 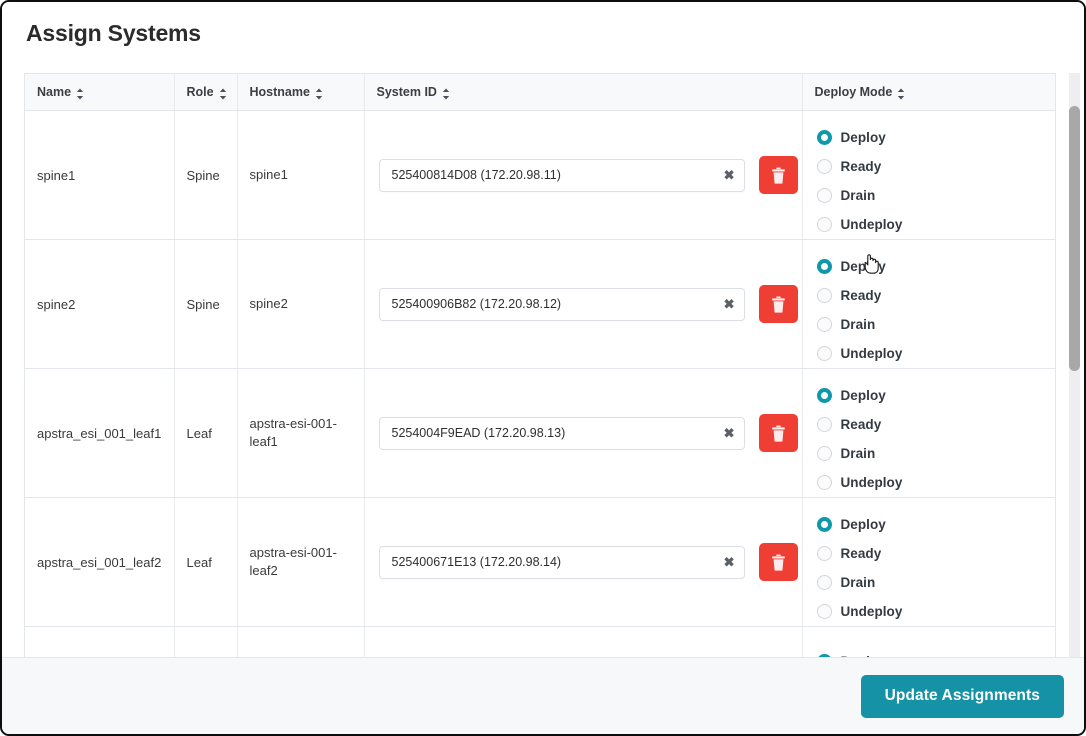 I want to click on column-header-role: Role, so click(x=206, y=92).